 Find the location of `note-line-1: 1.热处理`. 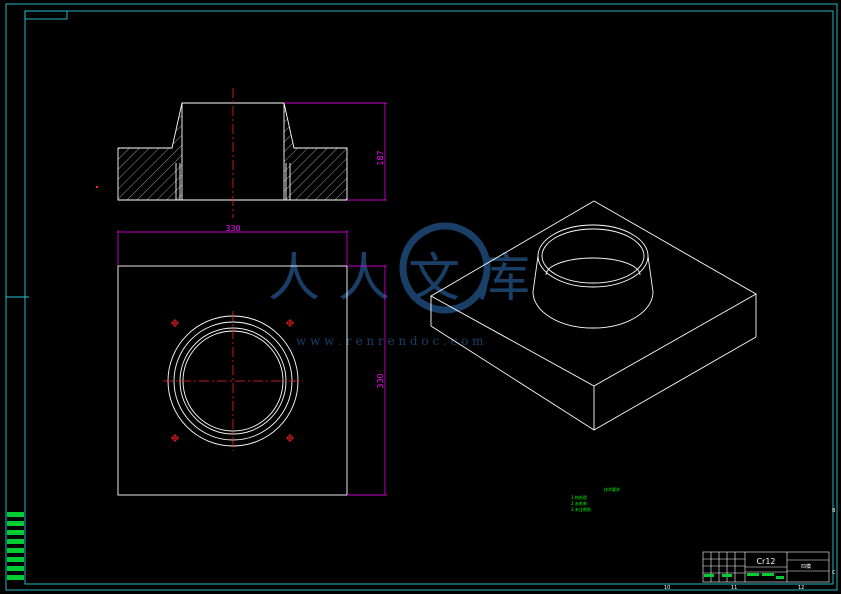

note-line-1: 1.热处理 is located at coordinates (579, 497).